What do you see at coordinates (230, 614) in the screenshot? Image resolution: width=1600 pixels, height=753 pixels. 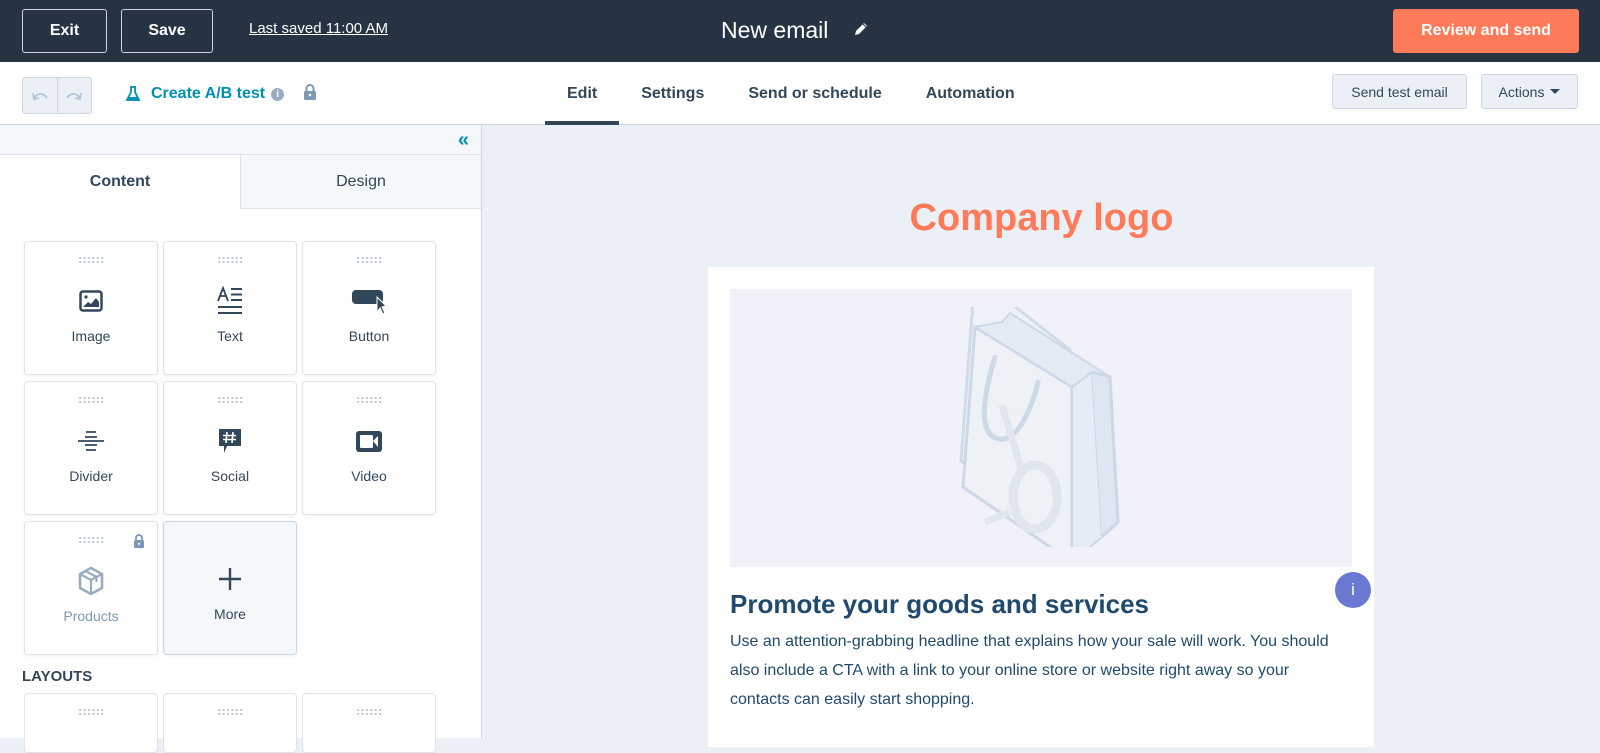 I see `module-label: More` at bounding box center [230, 614].